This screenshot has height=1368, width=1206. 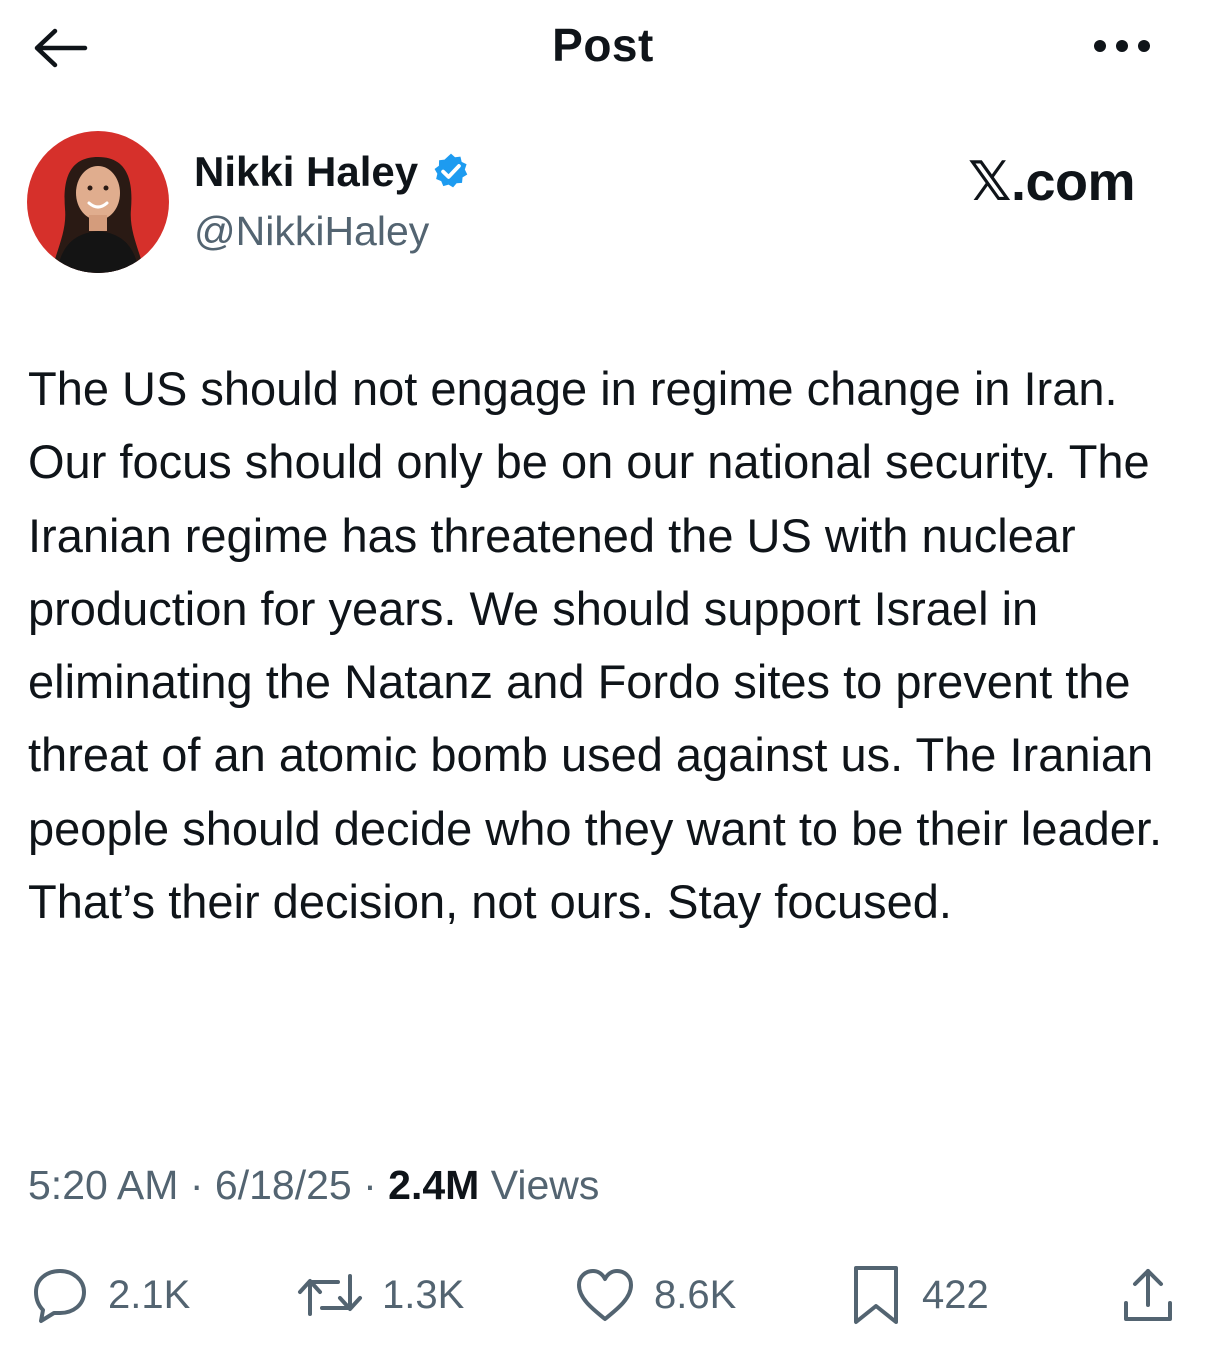 I want to click on action-bar: 2.1K 1.3K 8.6K 422, so click(x=603, y=1295).